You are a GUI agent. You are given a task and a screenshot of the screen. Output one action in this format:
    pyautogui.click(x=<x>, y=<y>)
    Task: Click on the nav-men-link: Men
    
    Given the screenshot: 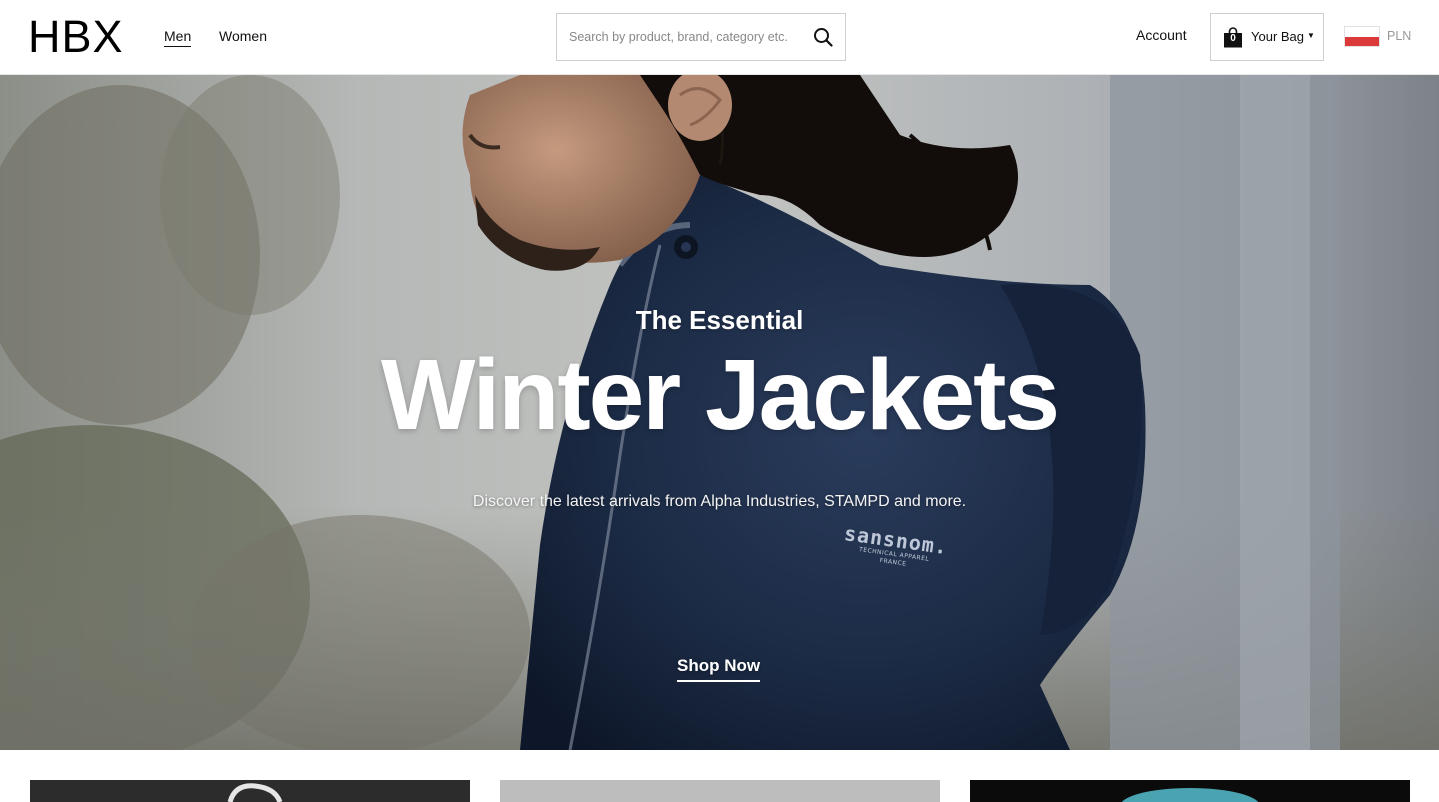 What is the action you would take?
    pyautogui.click(x=178, y=37)
    